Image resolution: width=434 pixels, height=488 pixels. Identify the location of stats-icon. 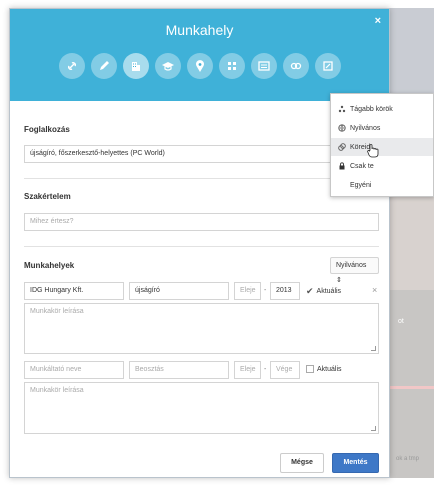
(231, 66).